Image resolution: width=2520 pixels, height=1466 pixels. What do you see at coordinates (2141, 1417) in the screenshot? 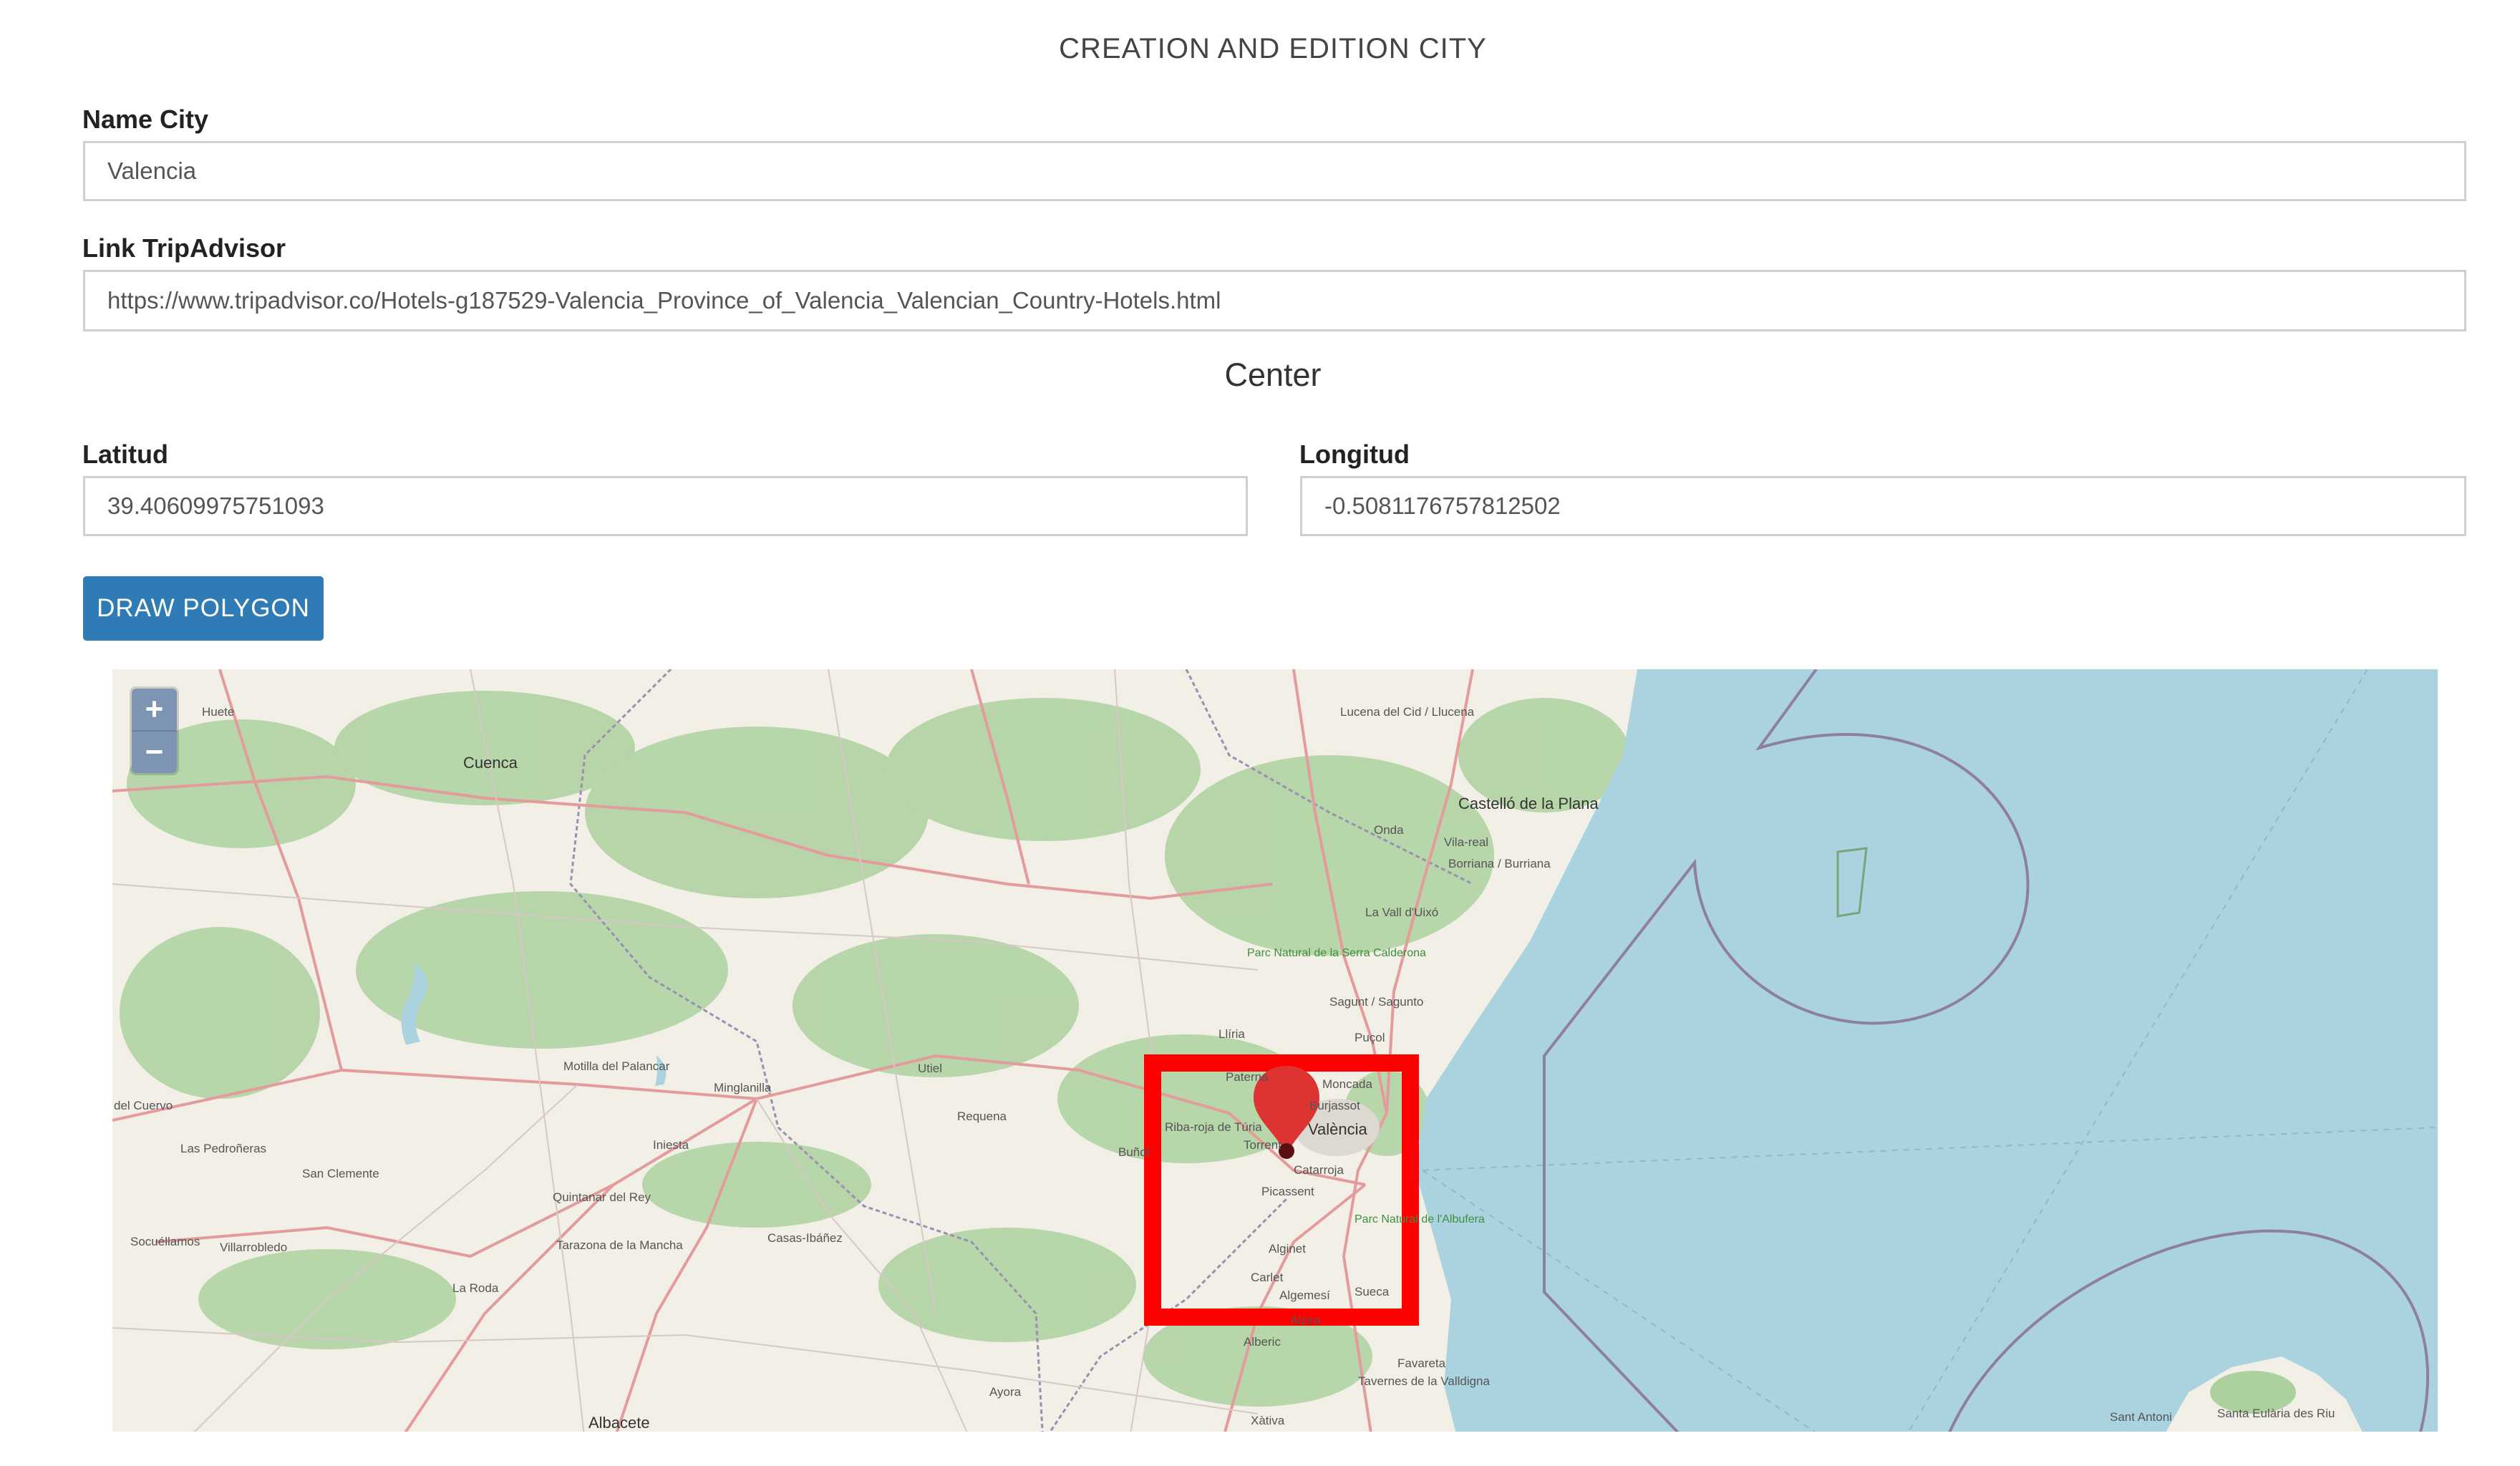
I see `place-label: Sant Antoni` at bounding box center [2141, 1417].